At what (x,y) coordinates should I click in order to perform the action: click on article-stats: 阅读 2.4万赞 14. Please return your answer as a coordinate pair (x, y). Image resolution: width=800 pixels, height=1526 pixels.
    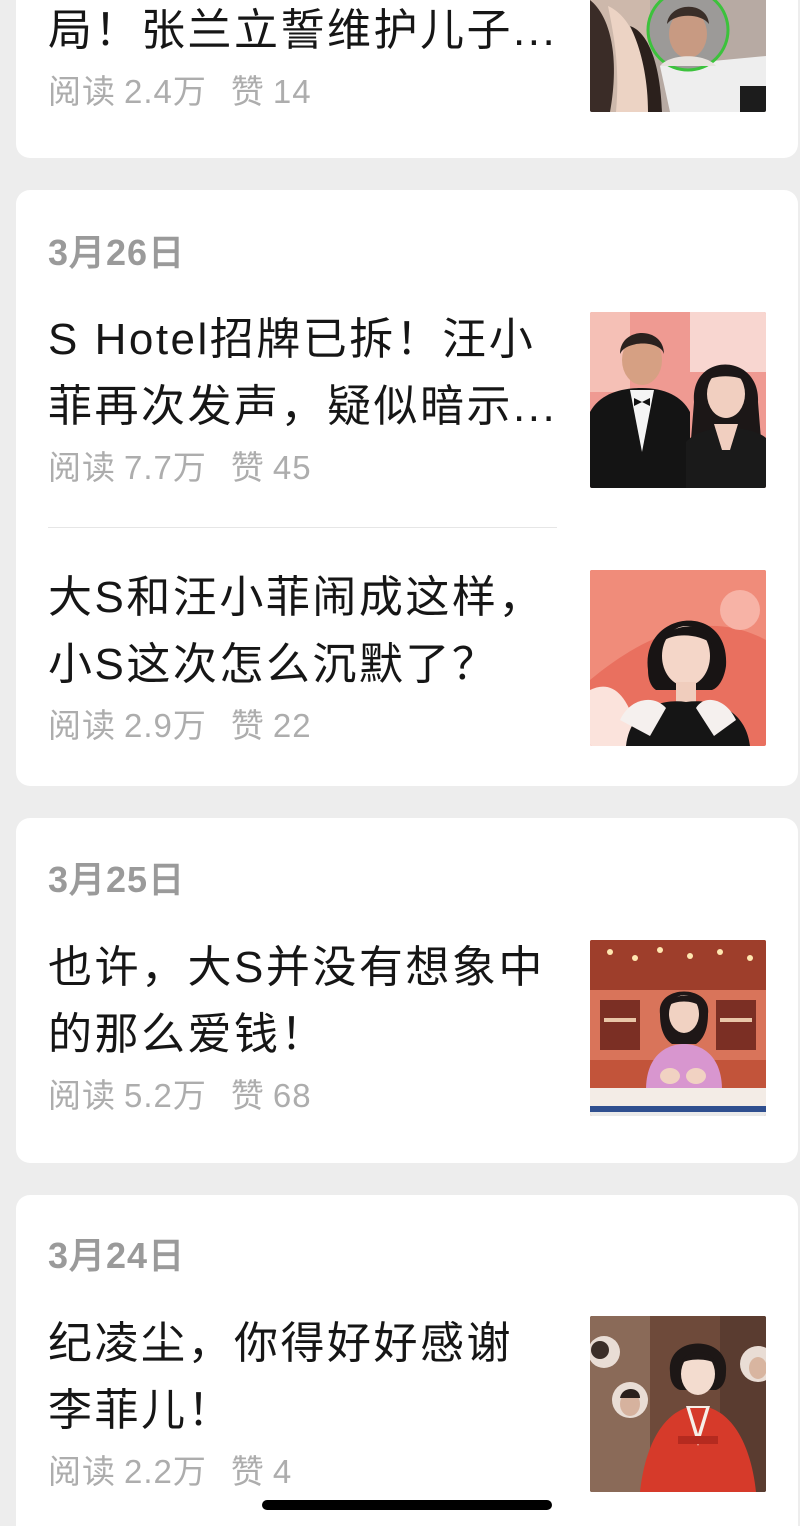
    Looking at the image, I should click on (180, 92).